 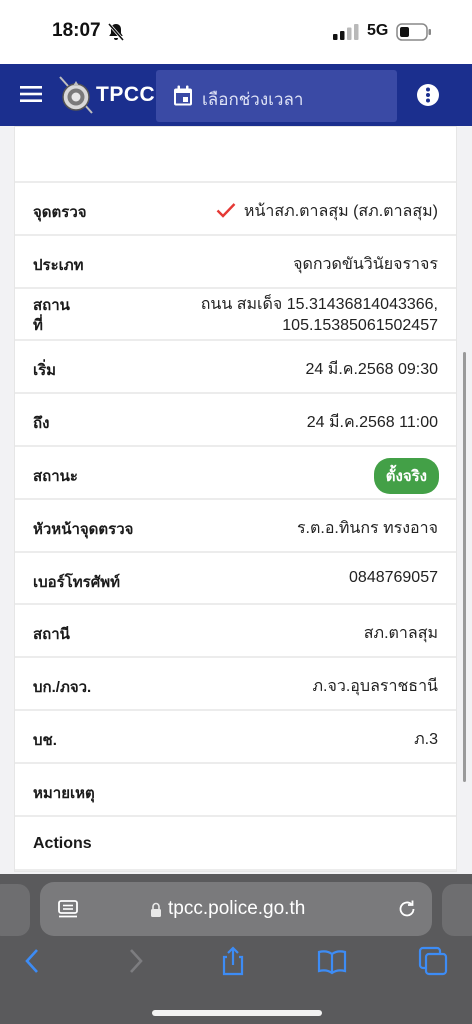 What do you see at coordinates (235, 579) in the screenshot?
I see `detail-row-phone: เบอร์โทรศัพท์ 0848769057` at bounding box center [235, 579].